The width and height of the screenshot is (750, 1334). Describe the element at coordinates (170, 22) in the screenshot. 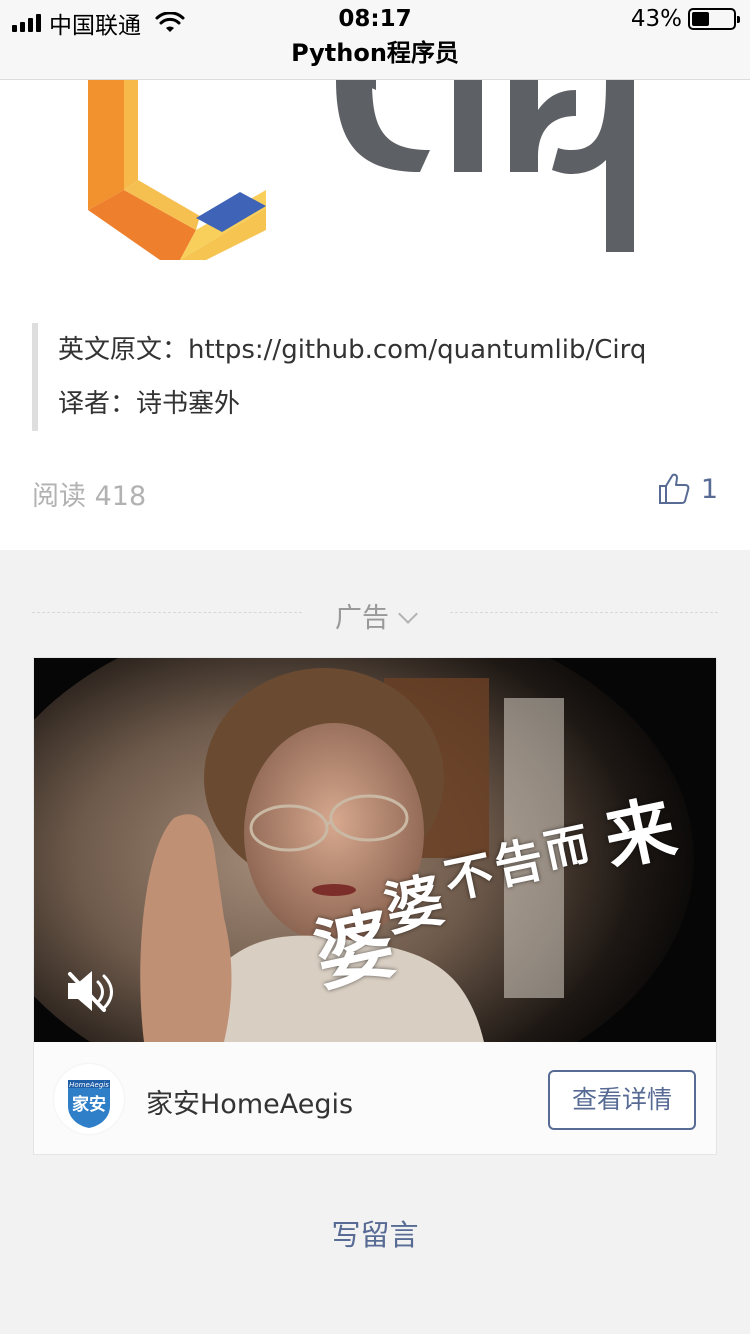

I see `wifi-icon` at that location.